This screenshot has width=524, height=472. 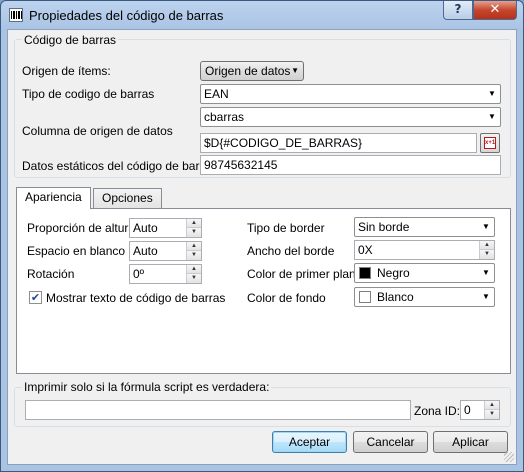 I want to click on formula-editor-button: x+1, so click(x=490, y=143).